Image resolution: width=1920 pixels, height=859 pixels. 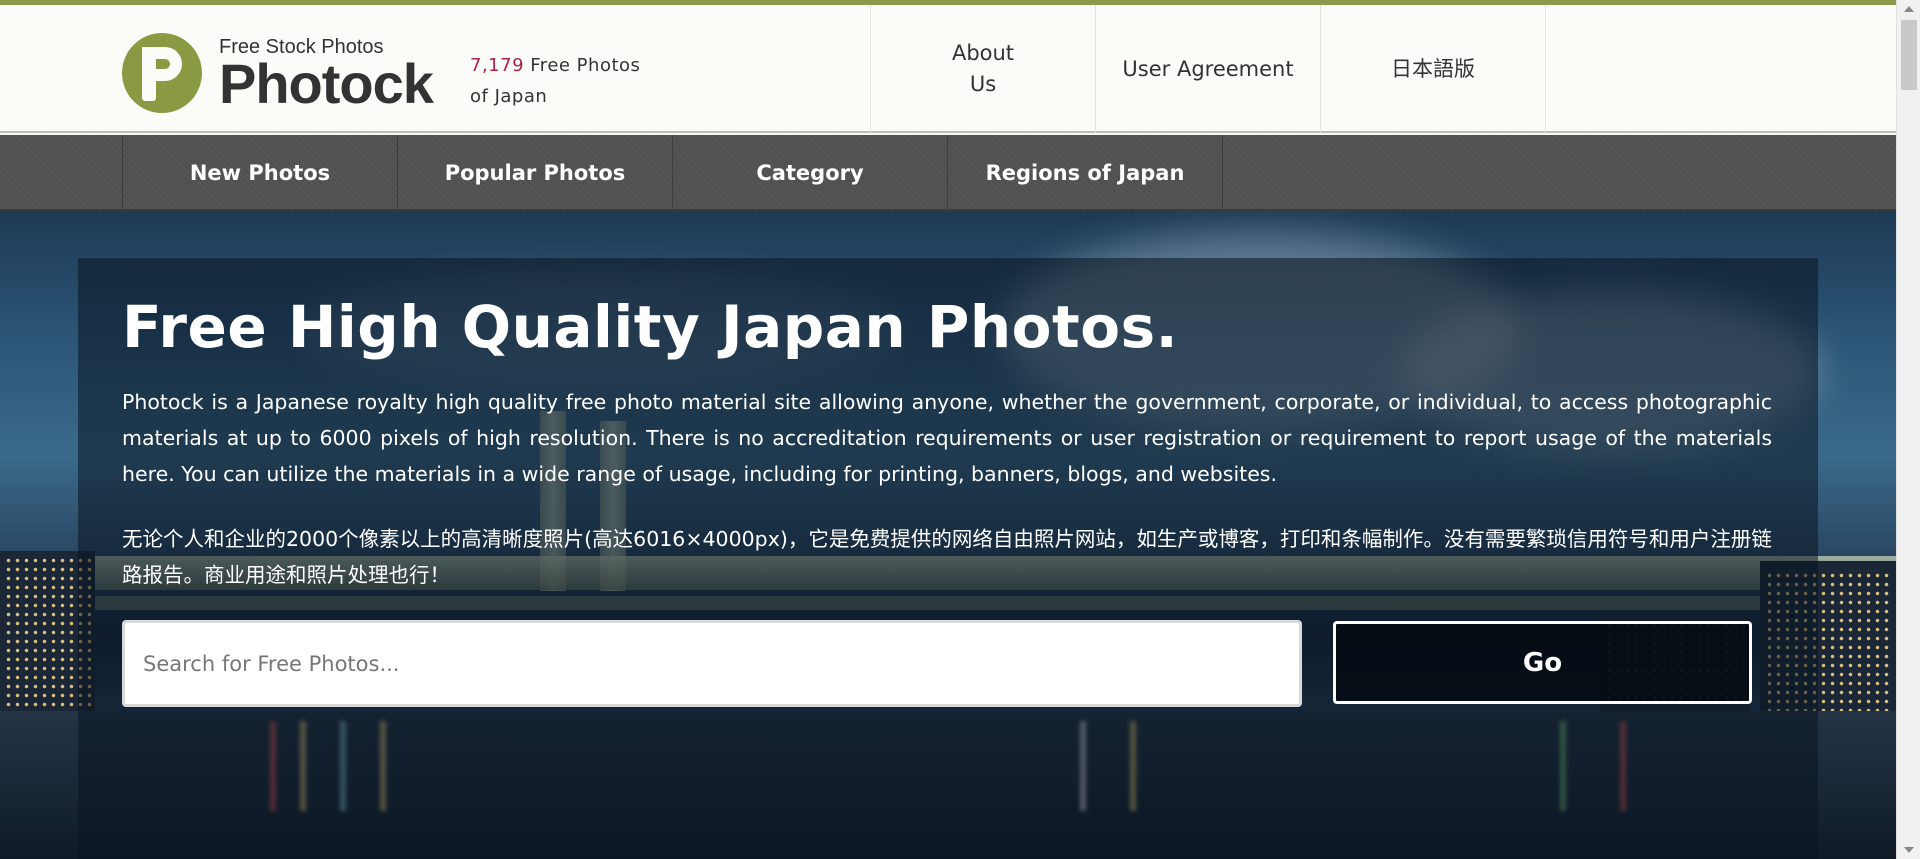 I want to click on site-logo: Free Stock Photos Photock, so click(x=278, y=74).